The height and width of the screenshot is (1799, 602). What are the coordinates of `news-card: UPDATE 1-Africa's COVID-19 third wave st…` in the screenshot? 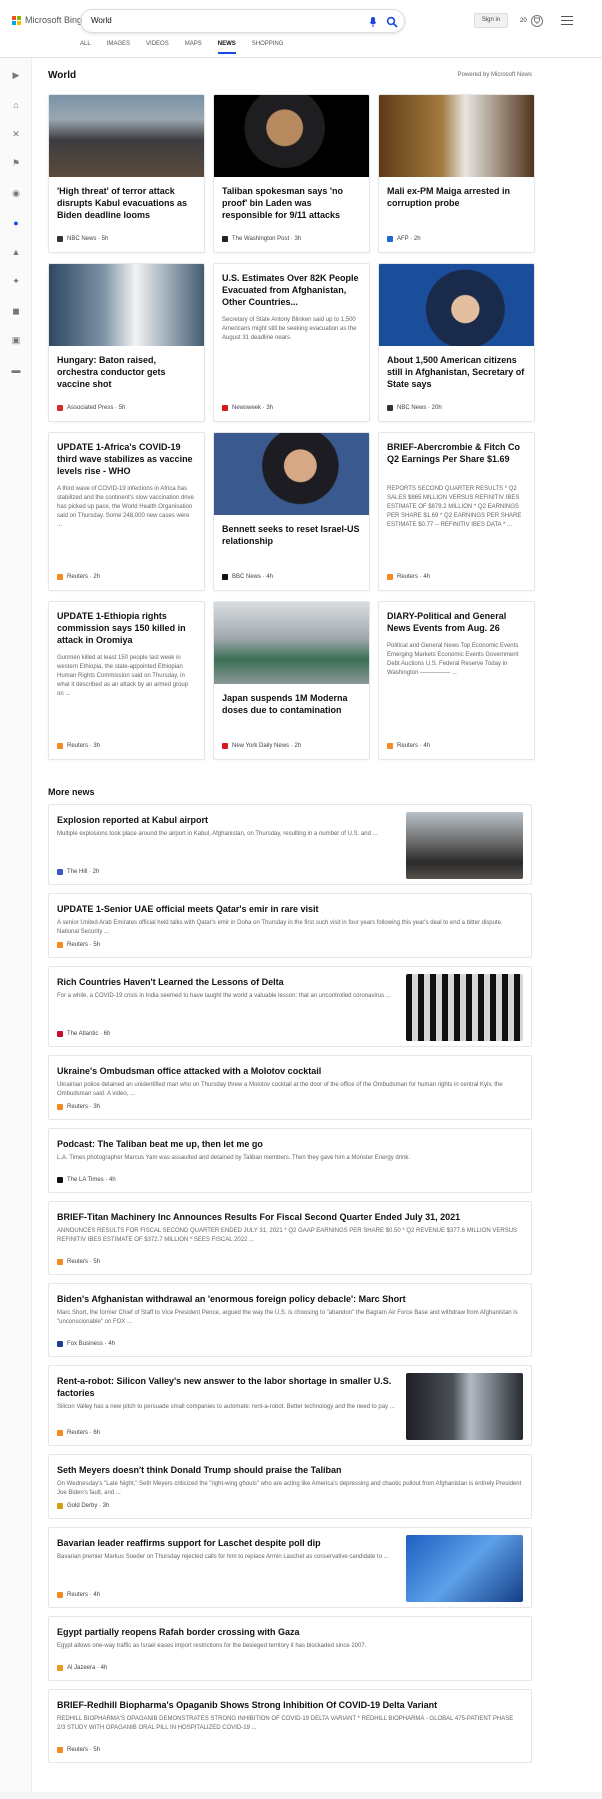 It's located at (126, 511).